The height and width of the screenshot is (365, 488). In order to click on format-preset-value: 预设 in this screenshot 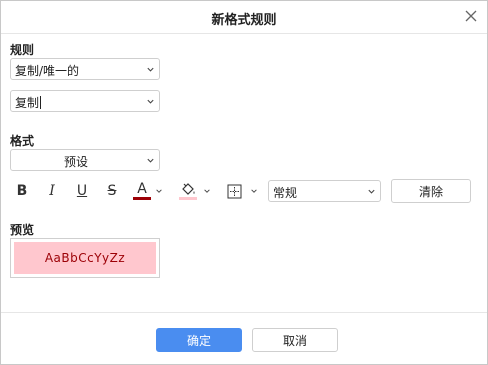, I will do `click(75, 162)`.